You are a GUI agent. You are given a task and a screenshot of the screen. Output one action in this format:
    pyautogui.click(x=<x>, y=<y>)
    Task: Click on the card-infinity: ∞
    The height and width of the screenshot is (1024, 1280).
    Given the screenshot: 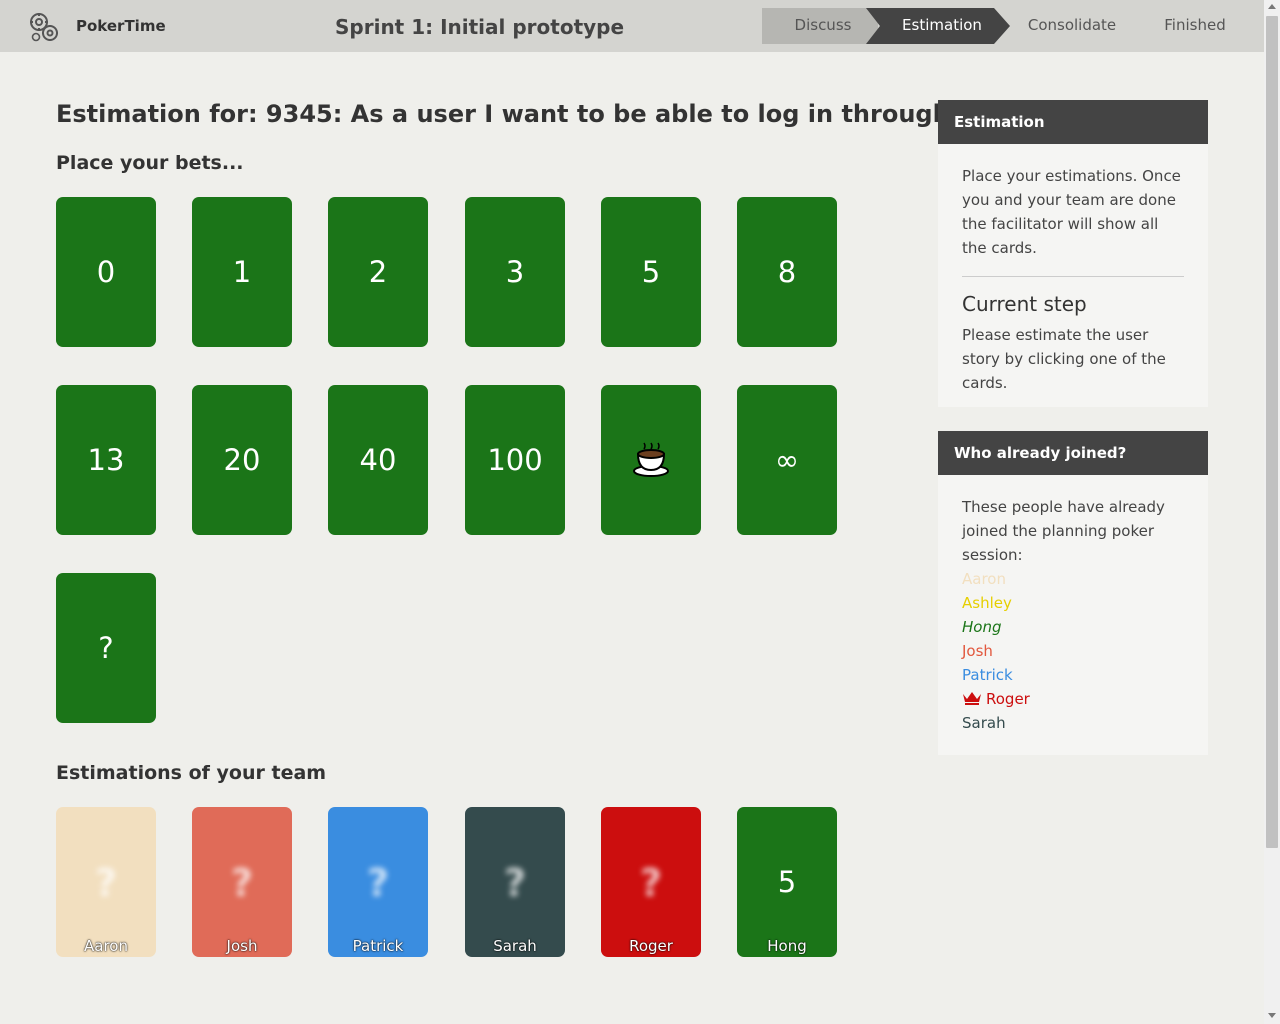 What is the action you would take?
    pyautogui.click(x=787, y=460)
    